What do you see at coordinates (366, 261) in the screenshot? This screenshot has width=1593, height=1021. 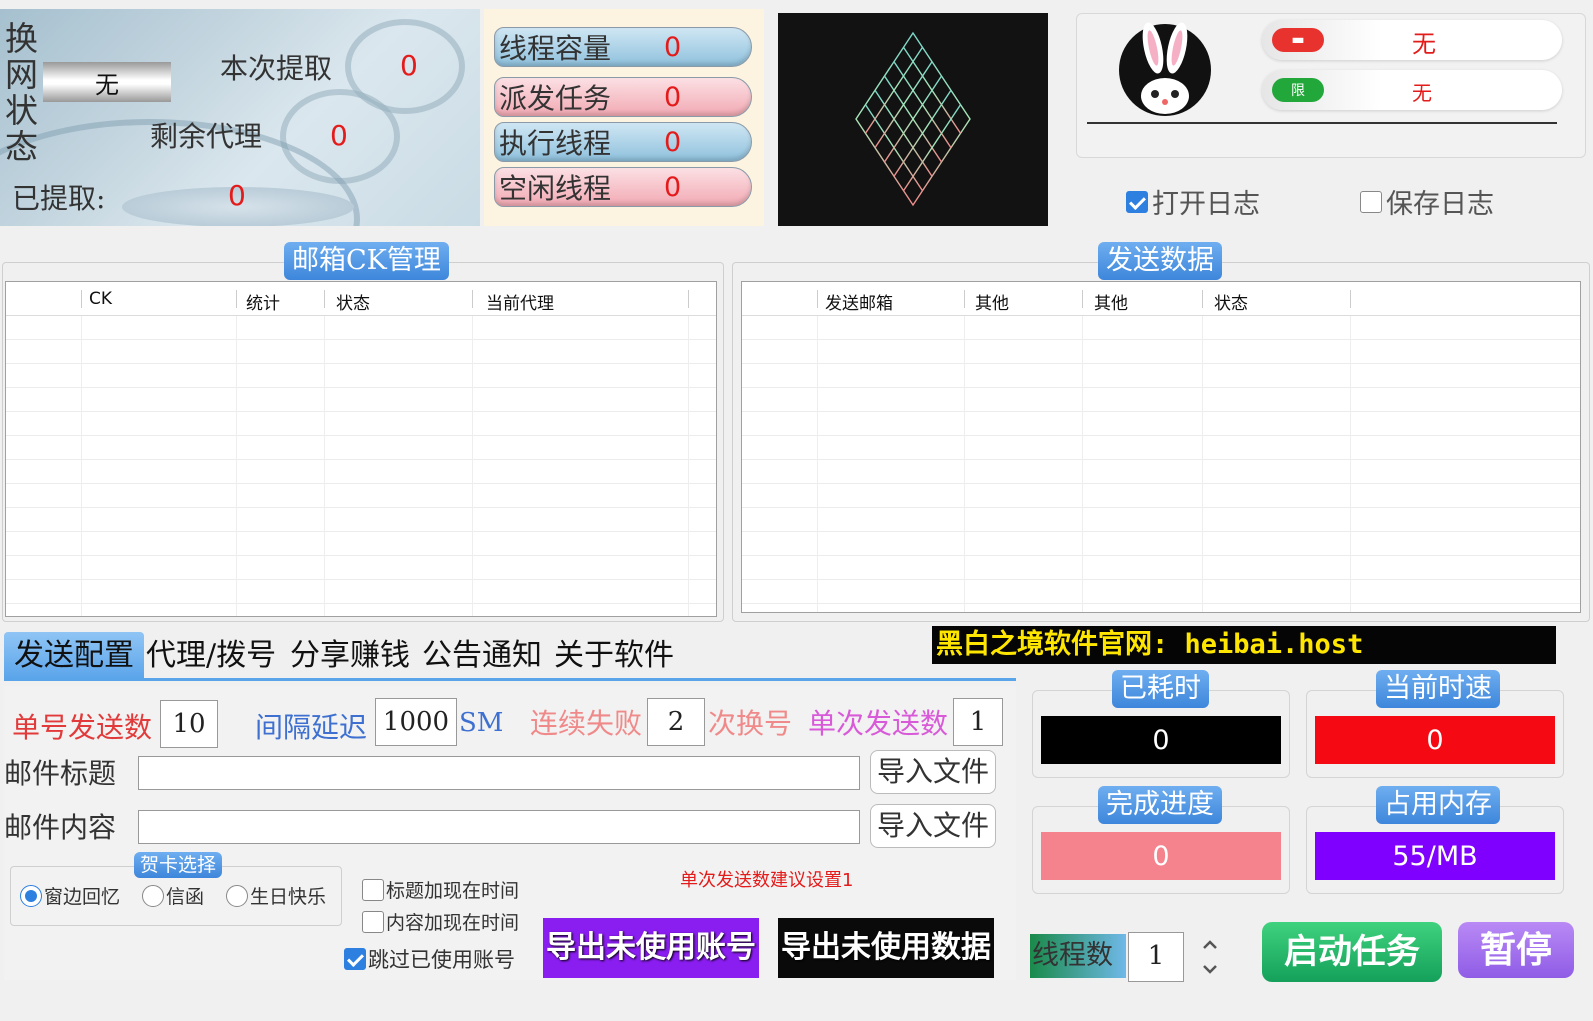 I see `ck-management-title: 邮箱CK管理` at bounding box center [366, 261].